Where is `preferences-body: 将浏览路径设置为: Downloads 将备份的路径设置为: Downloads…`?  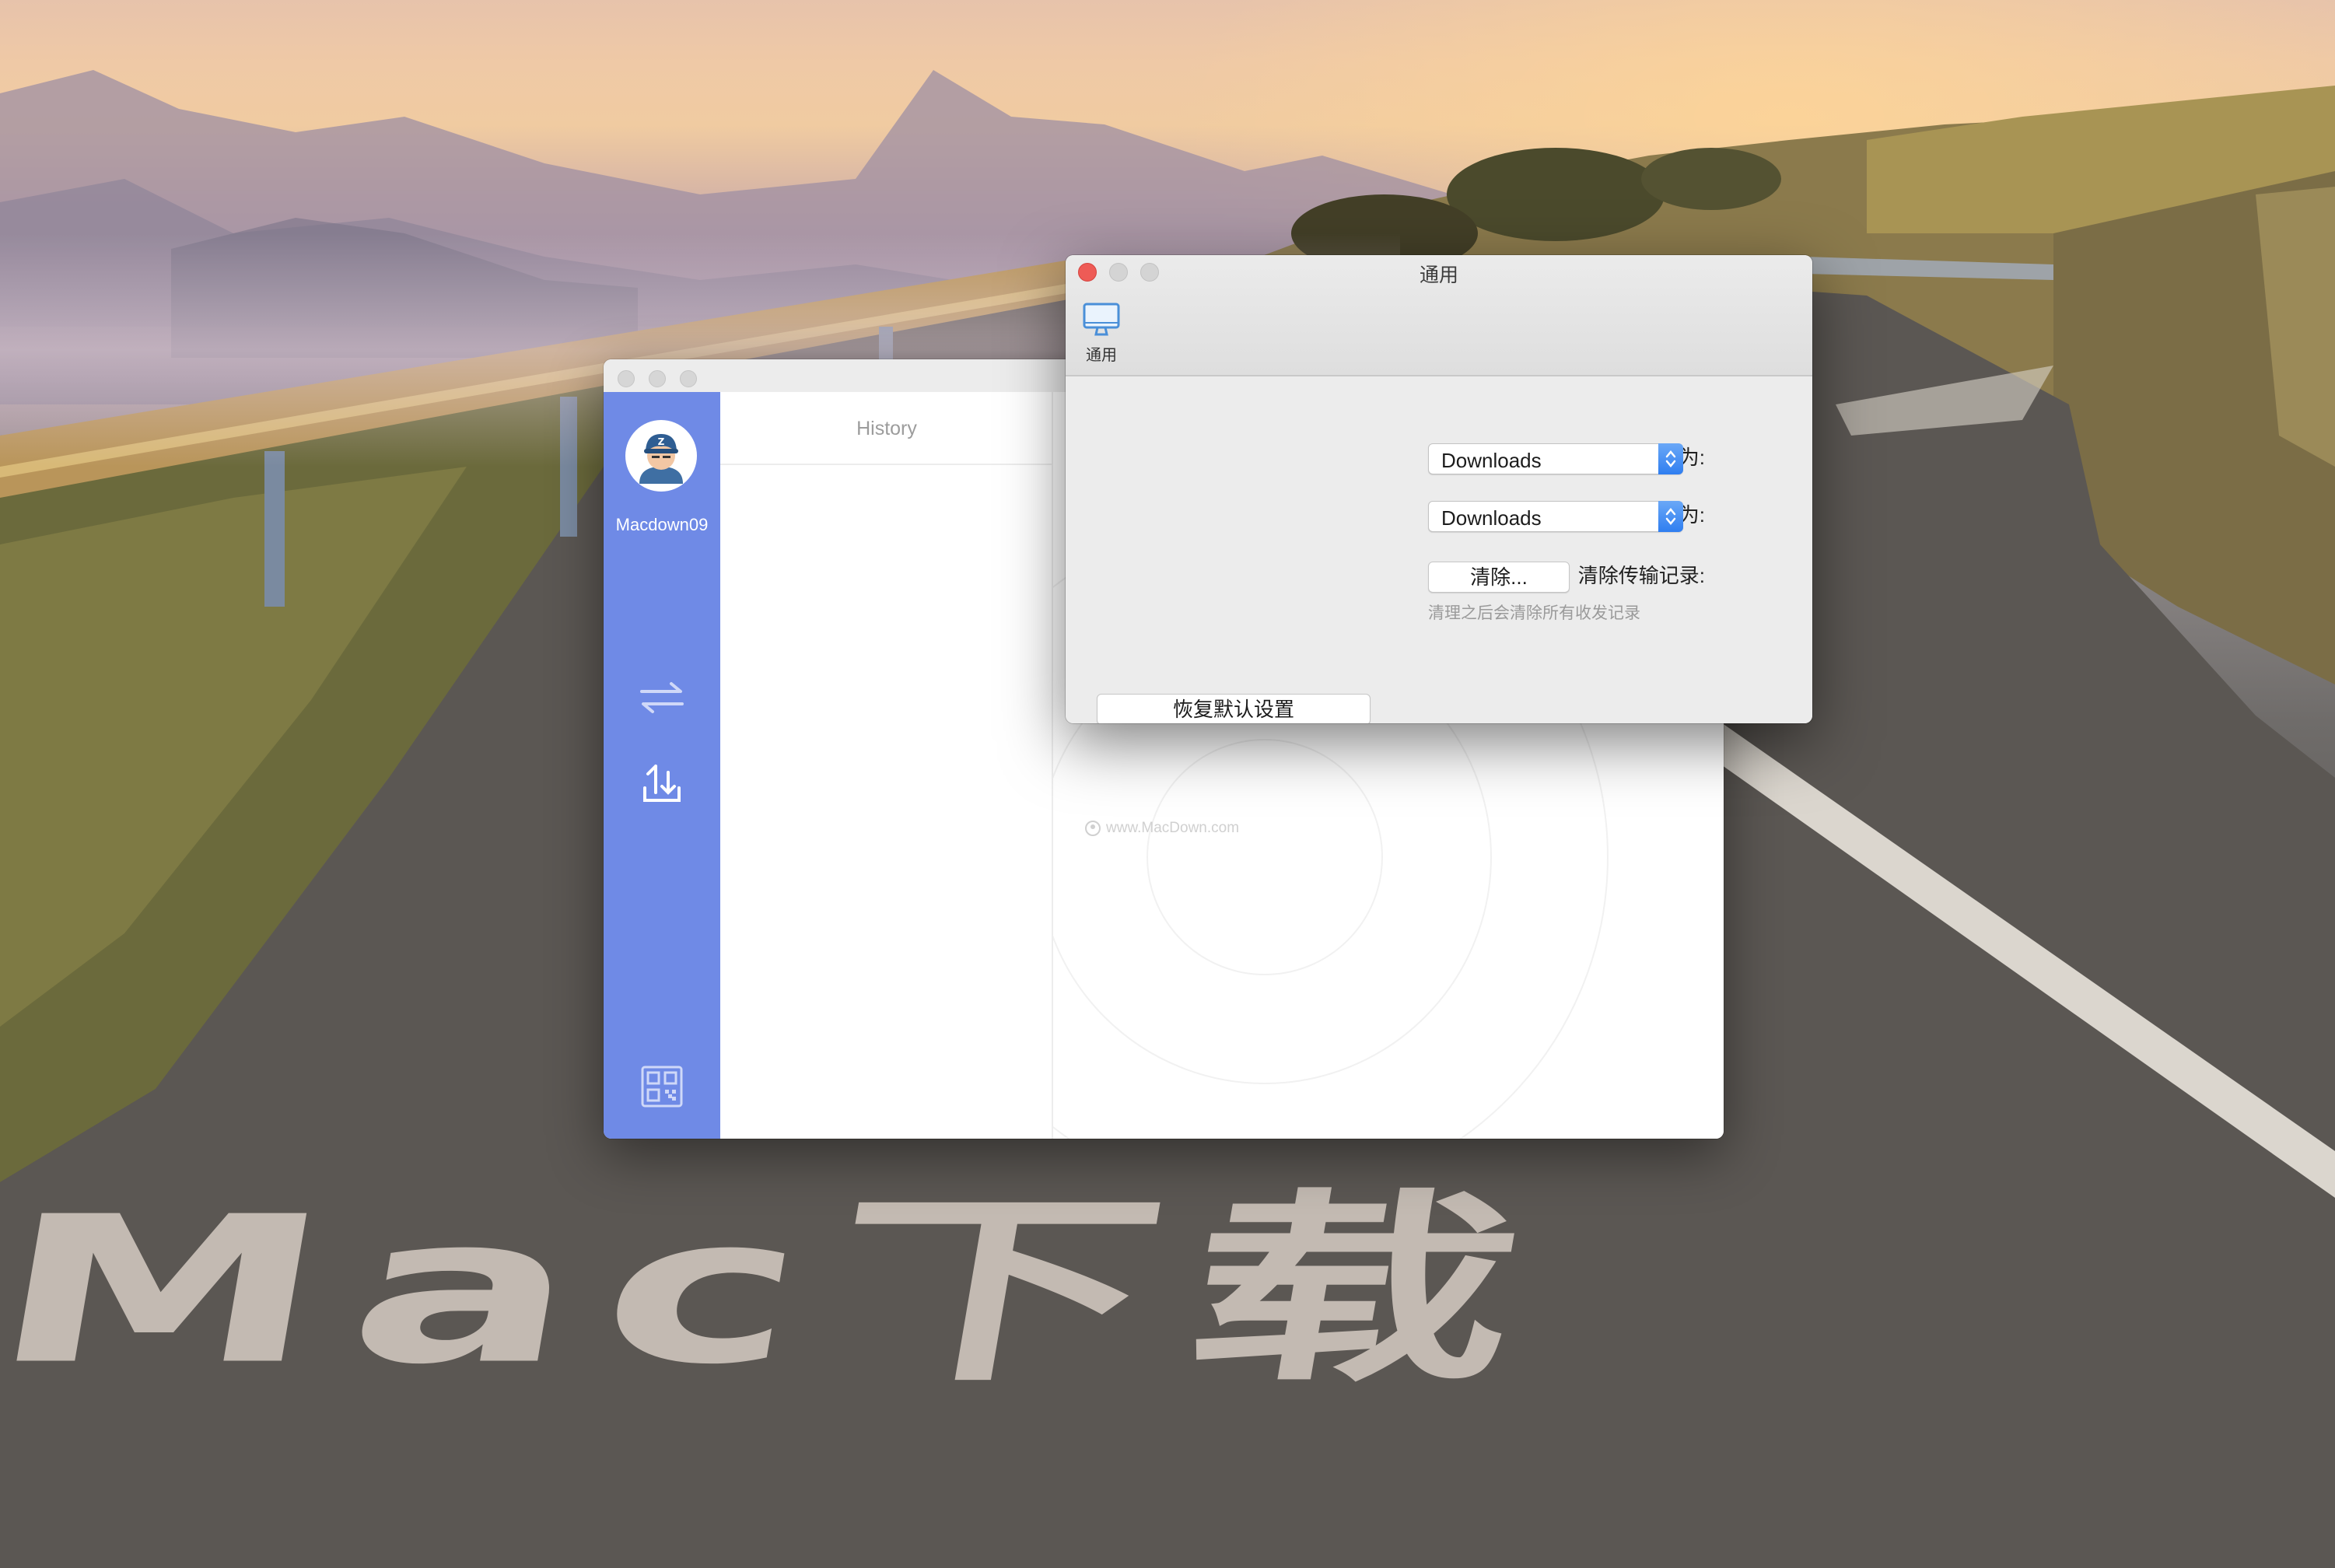 preferences-body: 将浏览路径设置为: Downloads 将备份的路径设置为: Downloads… is located at coordinates (1439, 549).